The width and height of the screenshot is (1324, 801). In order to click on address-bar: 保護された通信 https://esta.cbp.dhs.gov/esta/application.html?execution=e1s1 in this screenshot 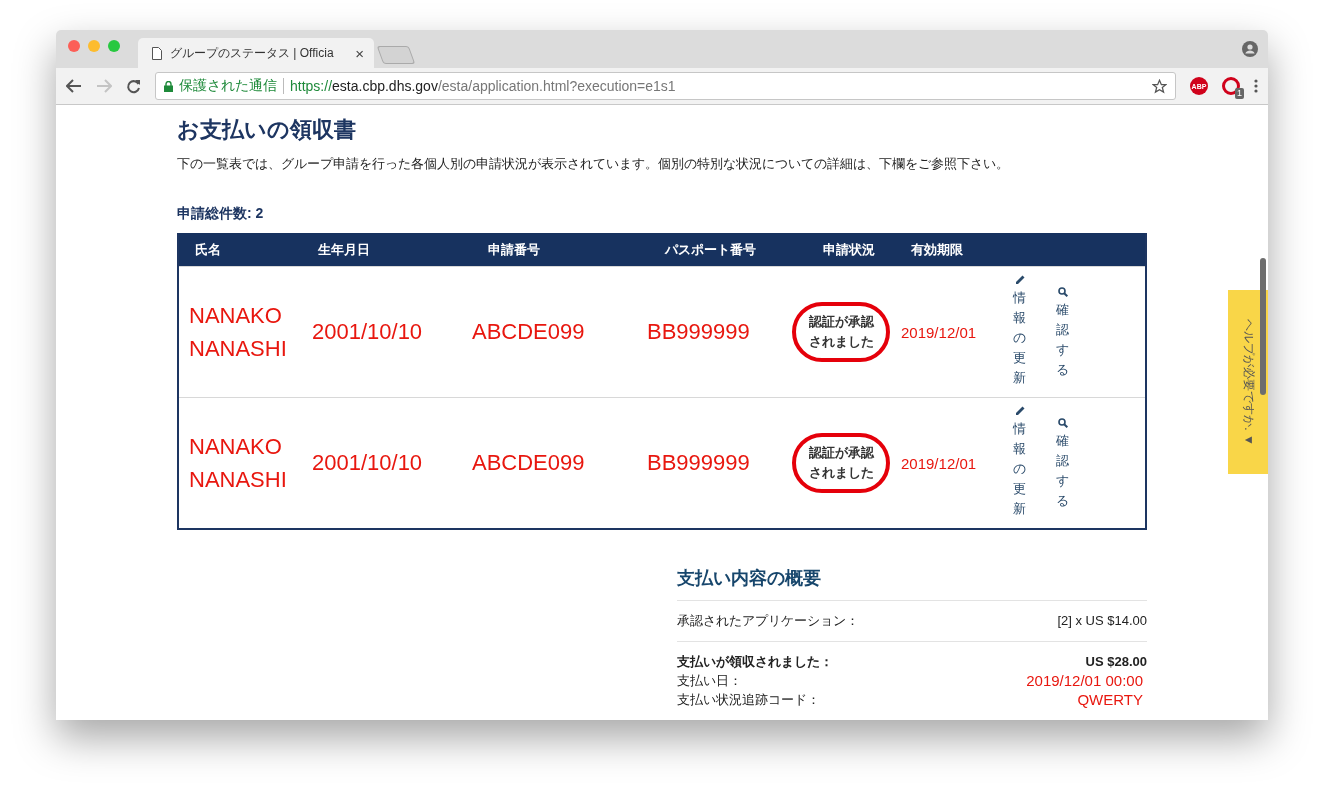, I will do `click(665, 86)`.